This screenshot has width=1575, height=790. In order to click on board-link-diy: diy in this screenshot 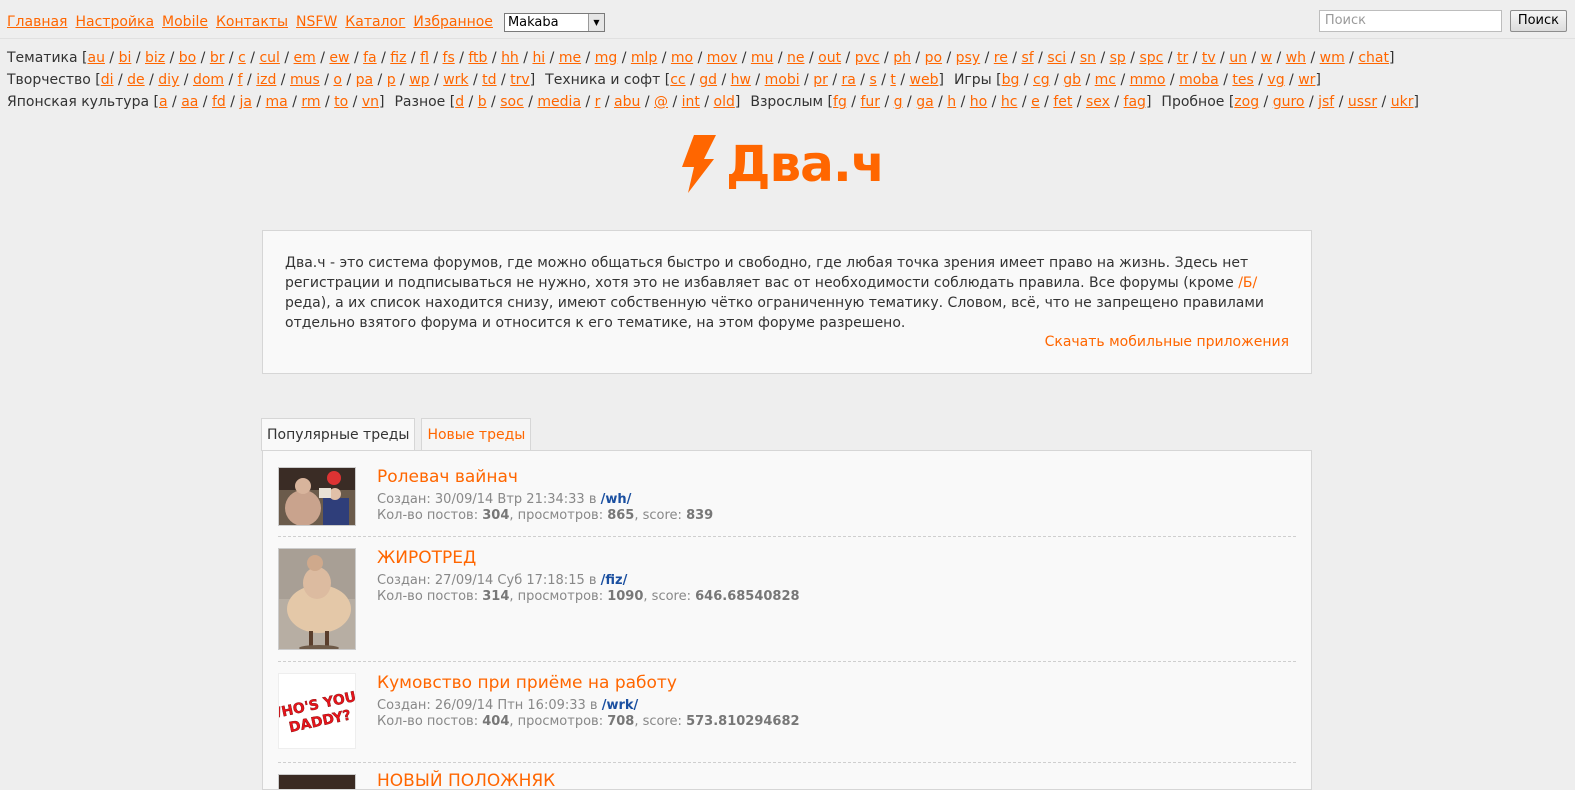, I will do `click(168, 80)`.